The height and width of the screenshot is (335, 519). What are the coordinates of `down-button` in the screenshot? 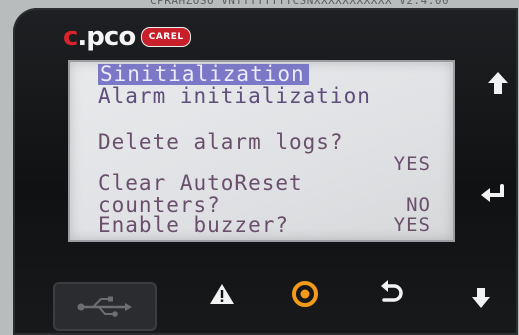 It's located at (481, 298).